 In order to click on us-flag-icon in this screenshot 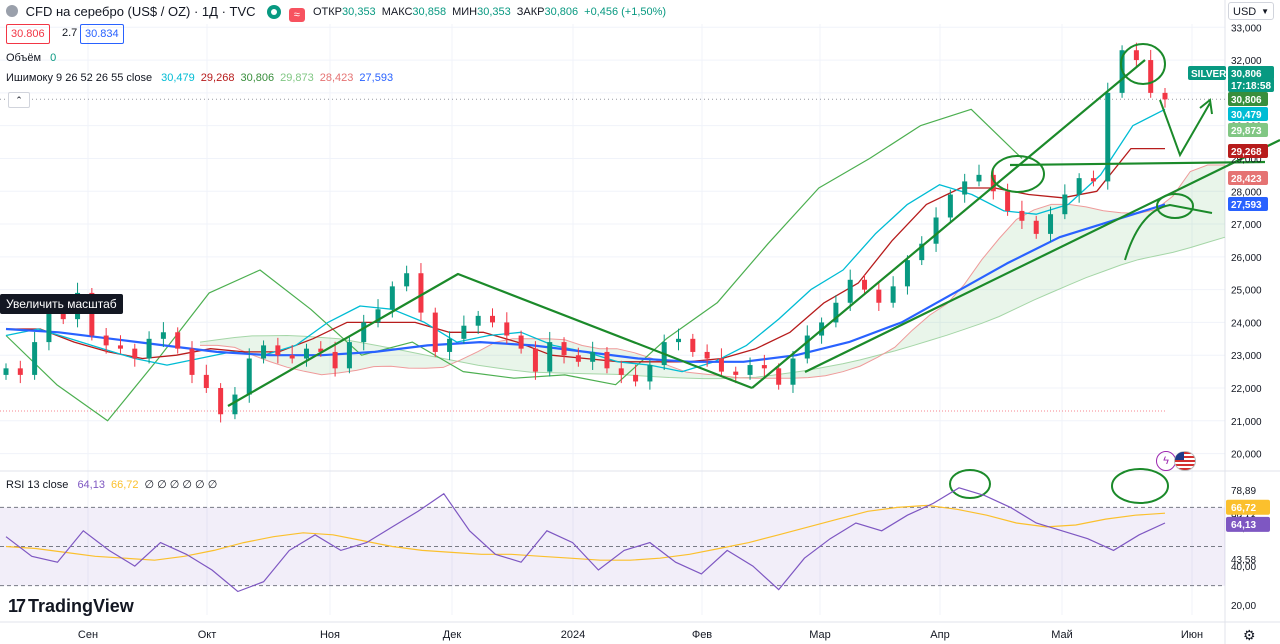, I will do `click(1185, 461)`.